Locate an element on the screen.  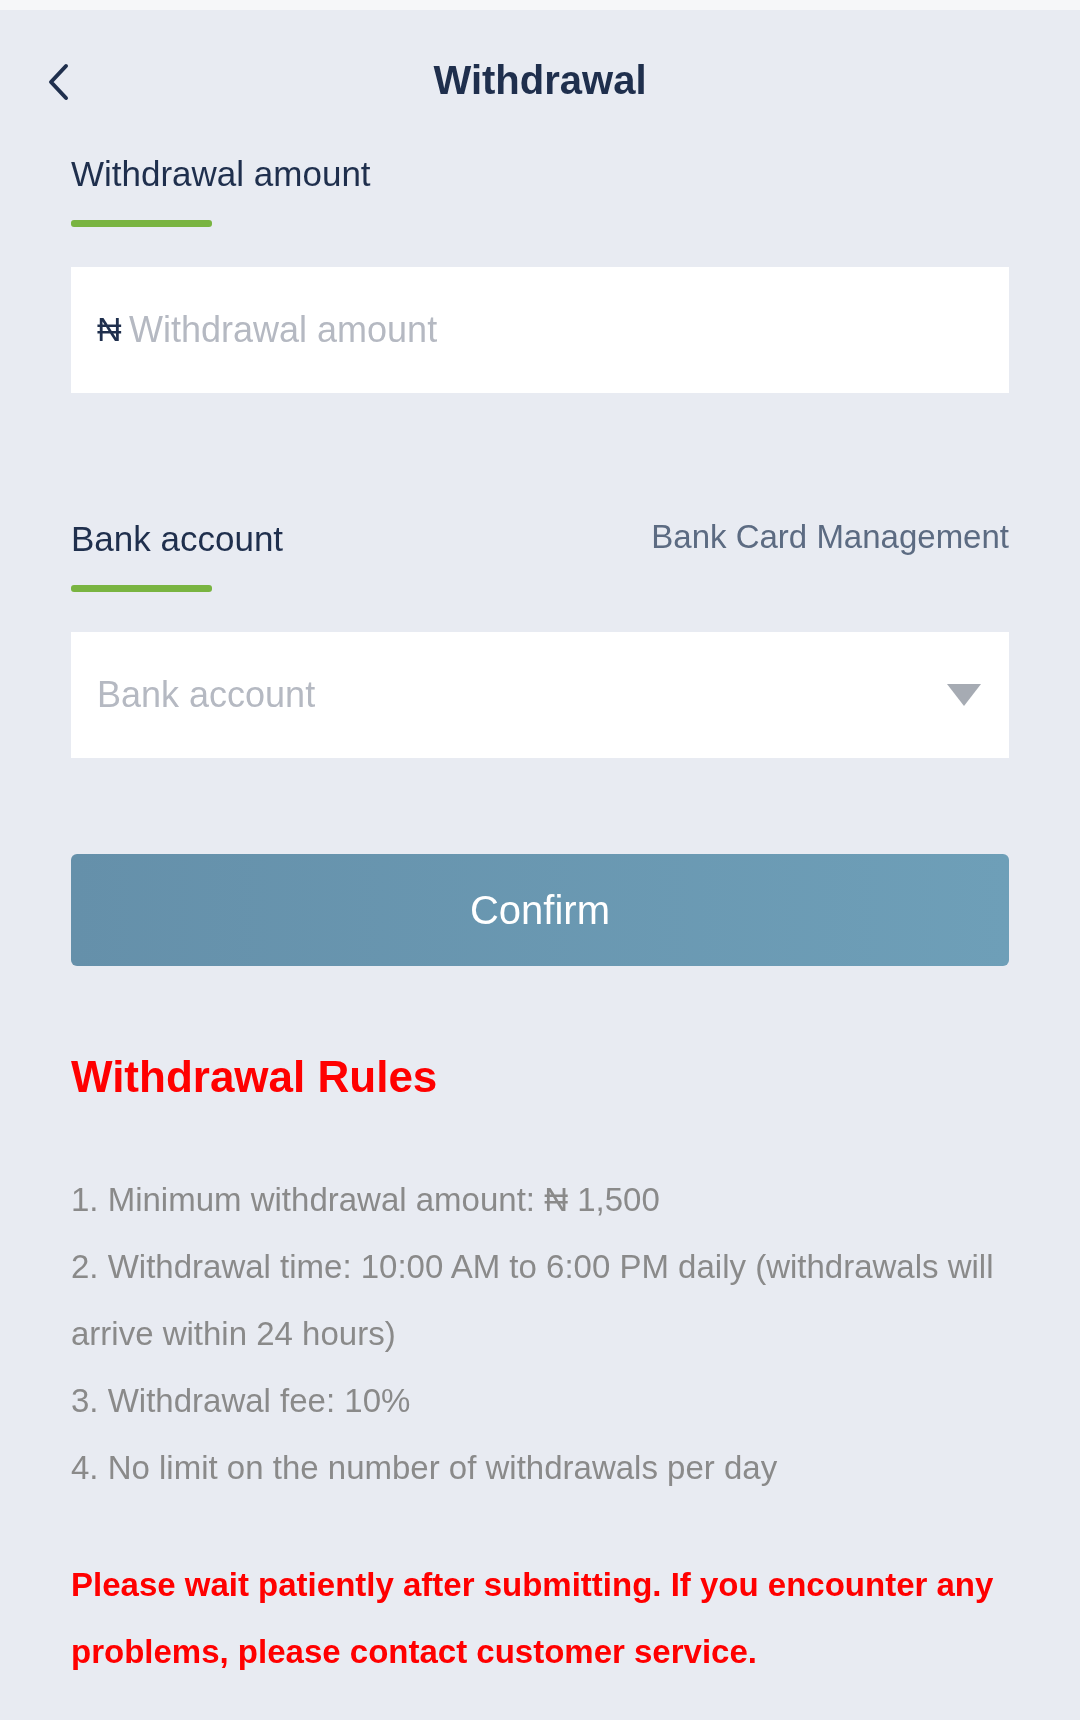
section-label: Withdrawal amount is located at coordinates (221, 173).